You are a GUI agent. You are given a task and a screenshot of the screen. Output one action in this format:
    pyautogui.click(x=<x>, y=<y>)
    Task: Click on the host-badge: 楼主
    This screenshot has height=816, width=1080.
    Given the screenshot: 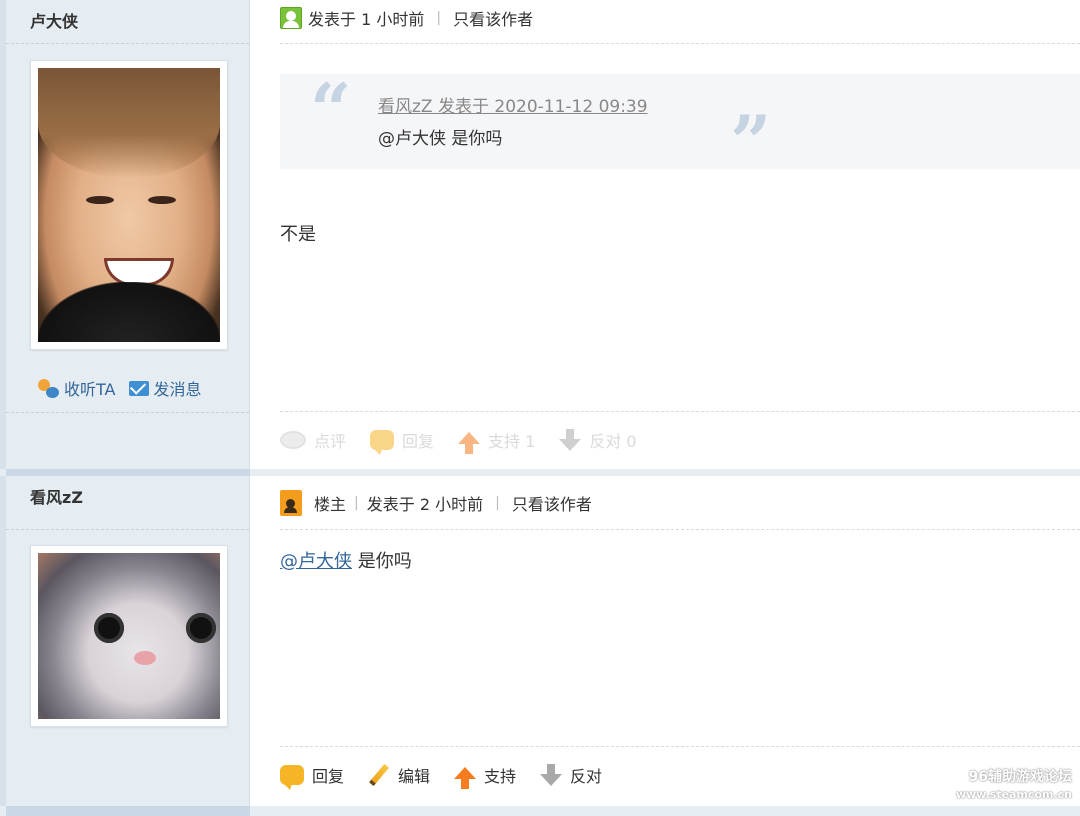 What is the action you would take?
    pyautogui.click(x=330, y=504)
    